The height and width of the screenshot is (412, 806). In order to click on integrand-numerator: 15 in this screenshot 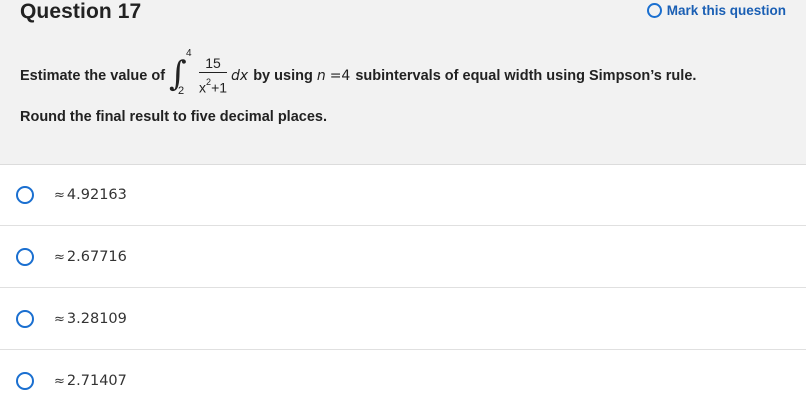, I will do `click(213, 64)`.